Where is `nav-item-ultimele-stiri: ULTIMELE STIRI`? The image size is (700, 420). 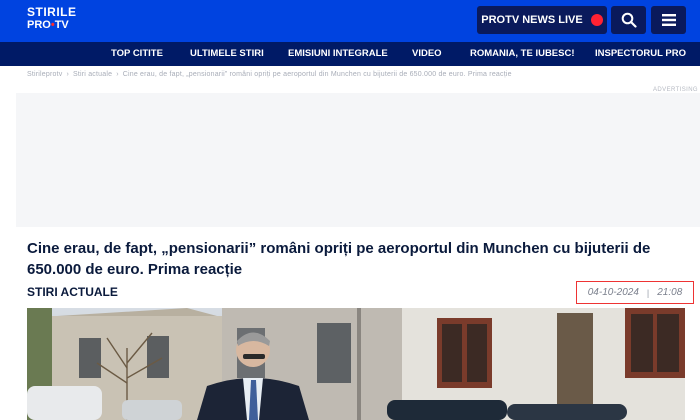
nav-item-ultimele-stiri: ULTIMELE STIRI is located at coordinates (227, 53).